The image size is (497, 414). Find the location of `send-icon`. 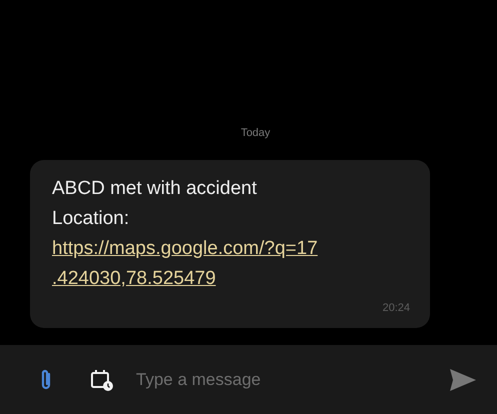

send-icon is located at coordinates (463, 380).